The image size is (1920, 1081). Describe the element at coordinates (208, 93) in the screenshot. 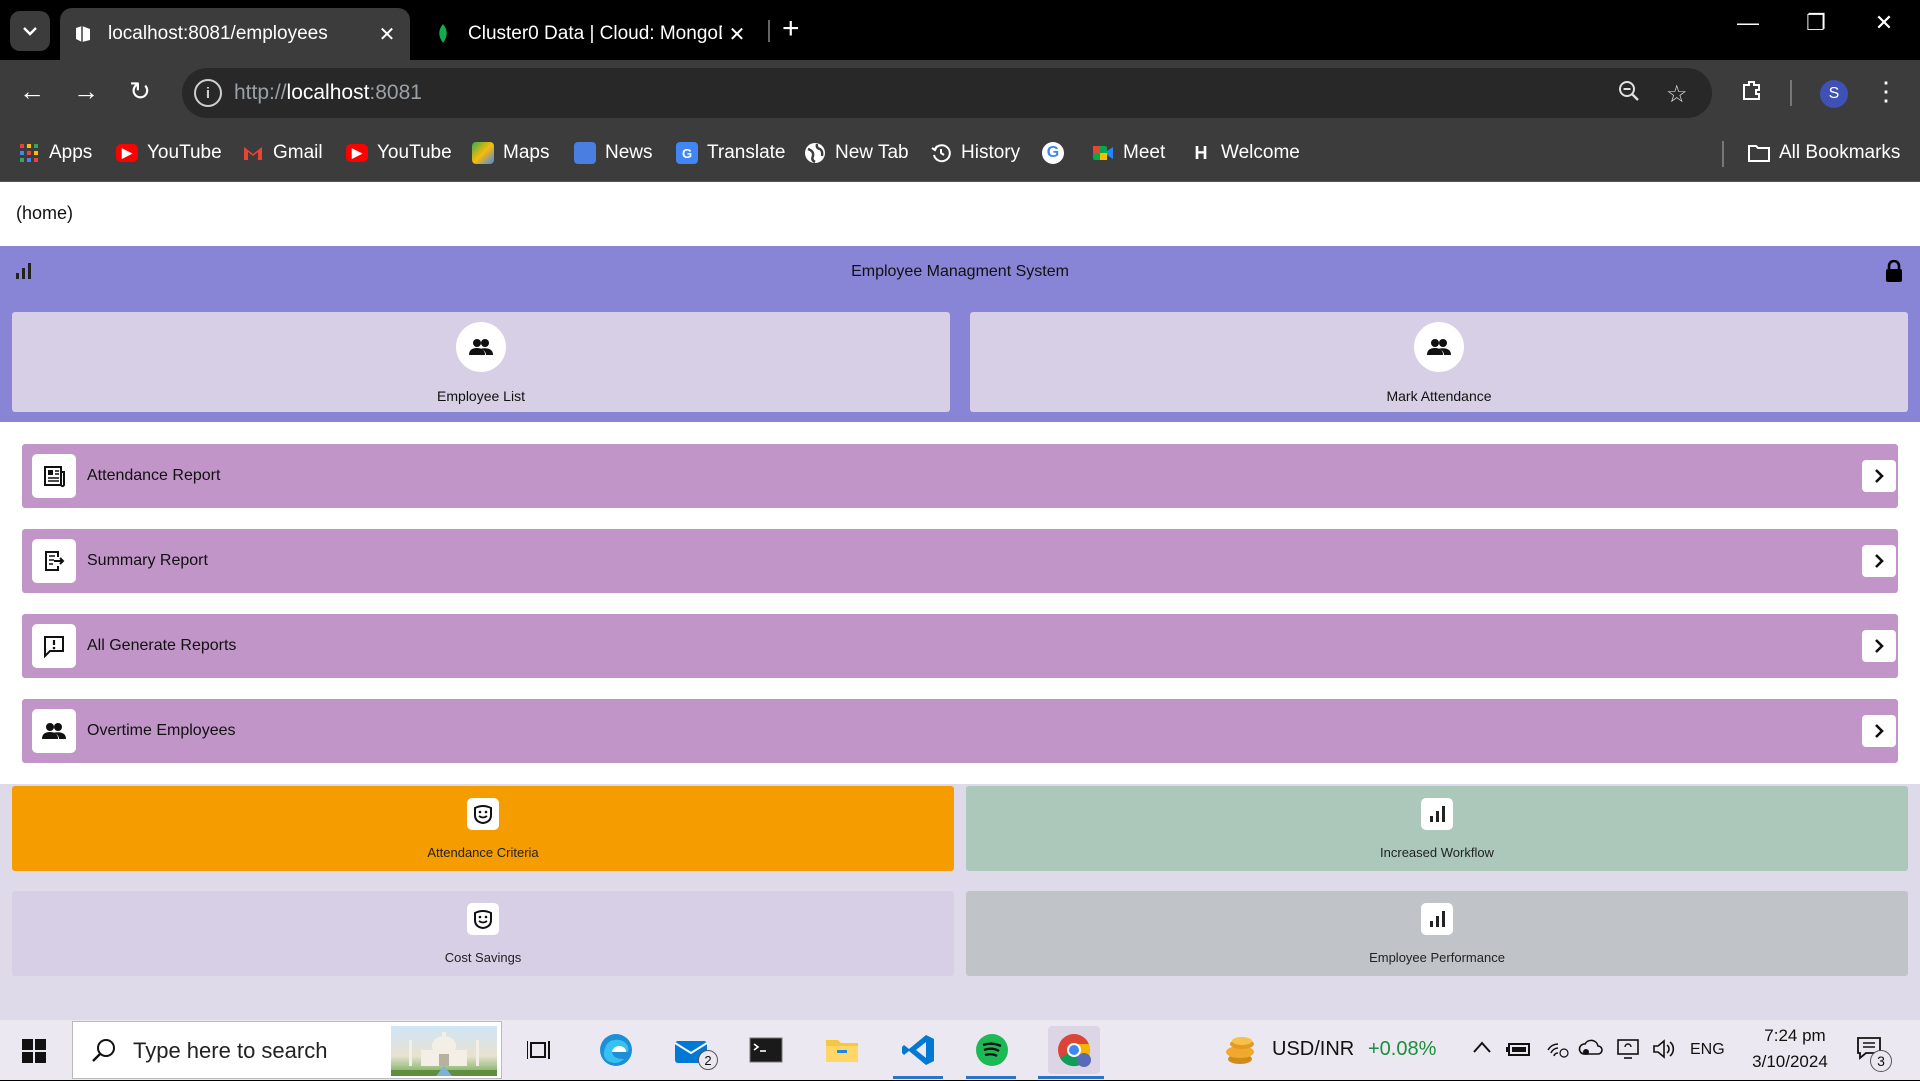

I see `site-info-icon: i` at that location.